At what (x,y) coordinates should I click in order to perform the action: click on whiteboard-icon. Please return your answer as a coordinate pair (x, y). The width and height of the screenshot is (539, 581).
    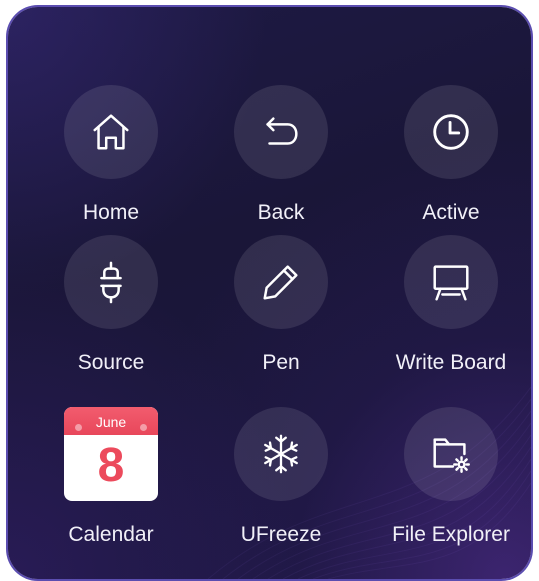
    Looking at the image, I should click on (451, 283).